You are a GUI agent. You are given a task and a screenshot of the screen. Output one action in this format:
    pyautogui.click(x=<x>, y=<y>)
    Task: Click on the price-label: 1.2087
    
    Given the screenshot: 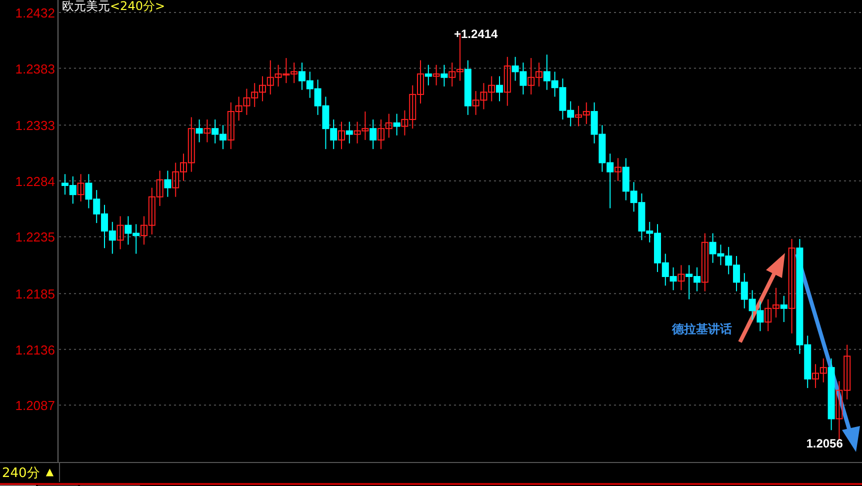 What is the action you would take?
    pyautogui.click(x=35, y=406)
    